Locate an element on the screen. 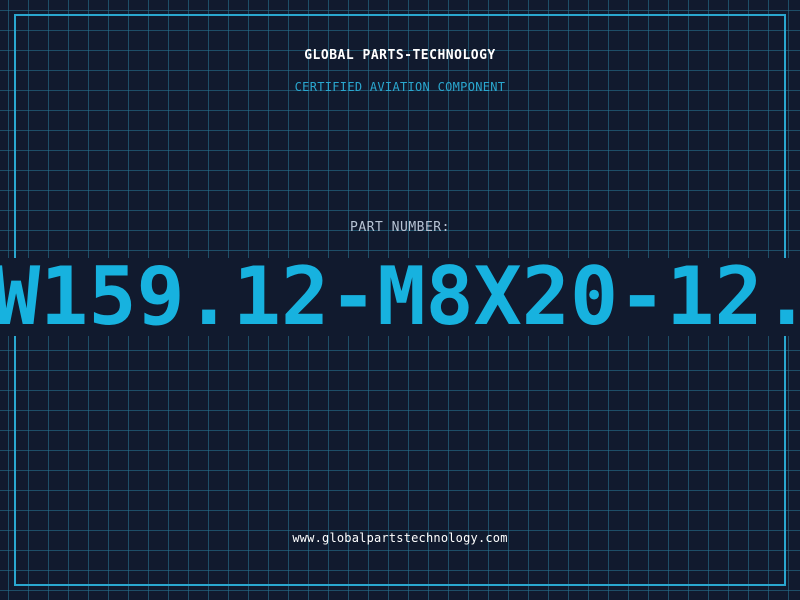 The width and height of the screenshot is (800, 600). part-number-value: W159.12-M8X20-12.9 is located at coordinates (400, 297).